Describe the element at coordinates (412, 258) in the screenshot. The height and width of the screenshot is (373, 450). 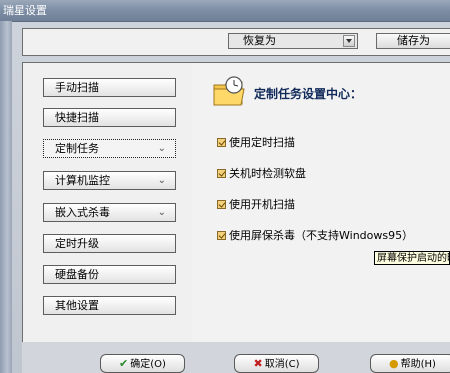
I see `tooltip: 屏幕保护启动的时` at that location.